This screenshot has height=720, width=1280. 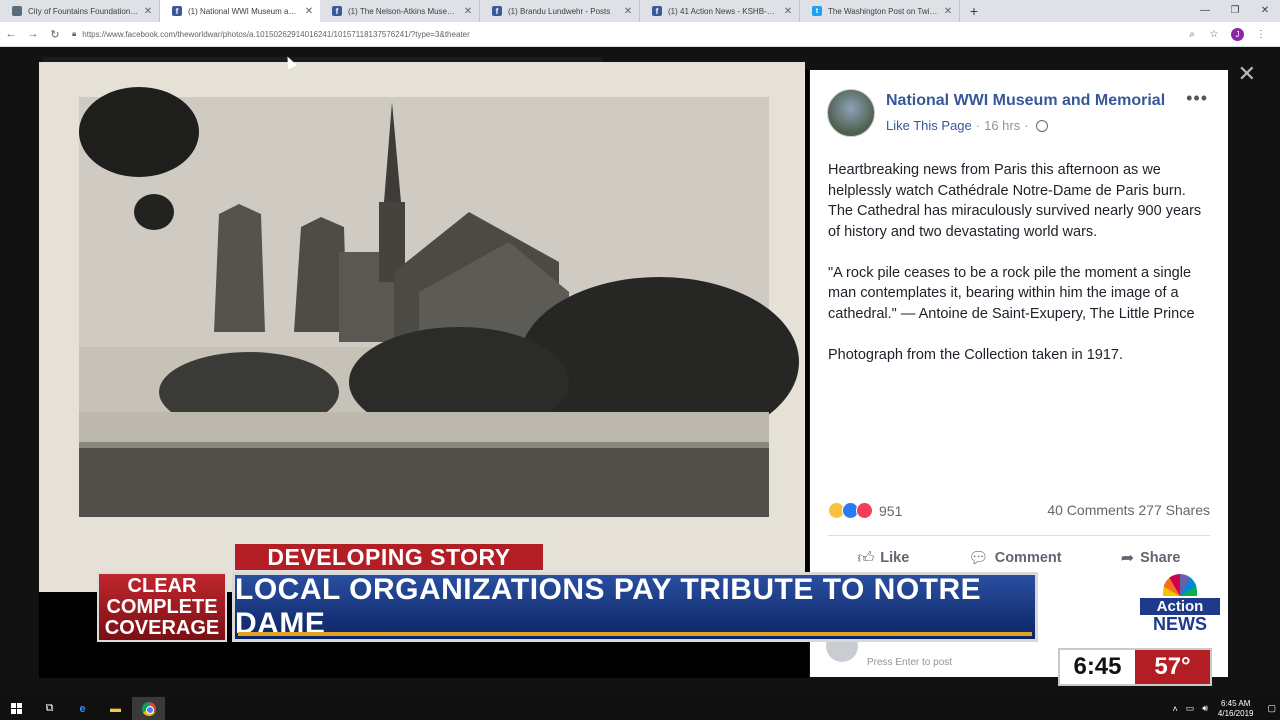 What do you see at coordinates (1172, 667) in the screenshot?
I see `broadcast-temperature: 57°` at bounding box center [1172, 667].